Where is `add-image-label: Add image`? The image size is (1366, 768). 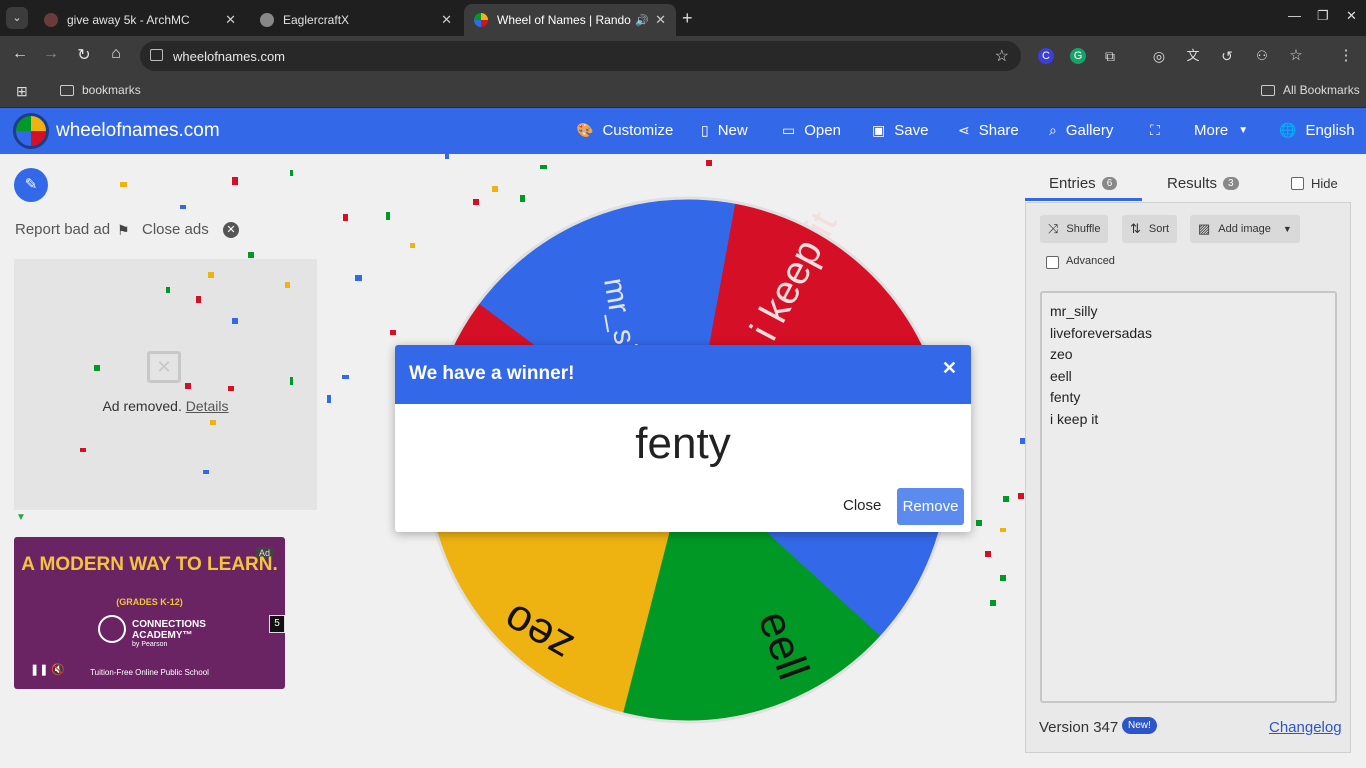
add-image-label: Add image is located at coordinates (1244, 229).